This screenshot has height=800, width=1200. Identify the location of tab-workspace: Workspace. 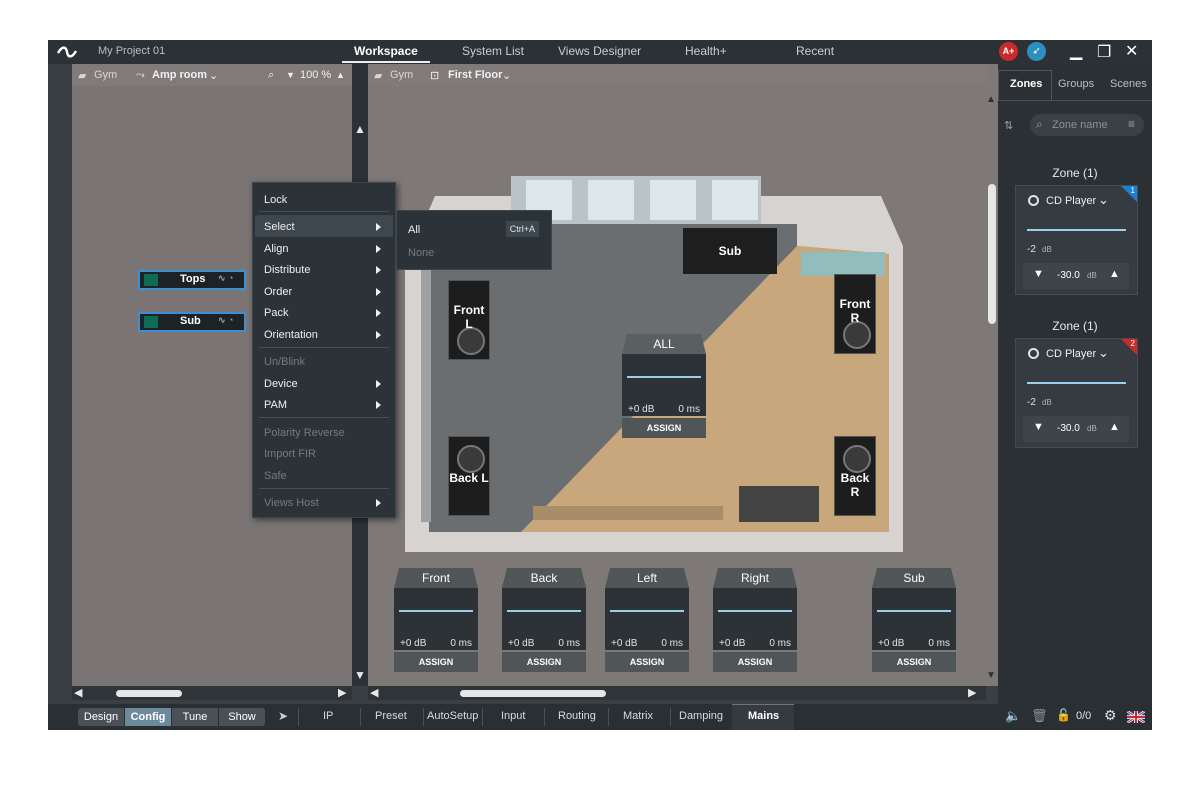
(386, 53).